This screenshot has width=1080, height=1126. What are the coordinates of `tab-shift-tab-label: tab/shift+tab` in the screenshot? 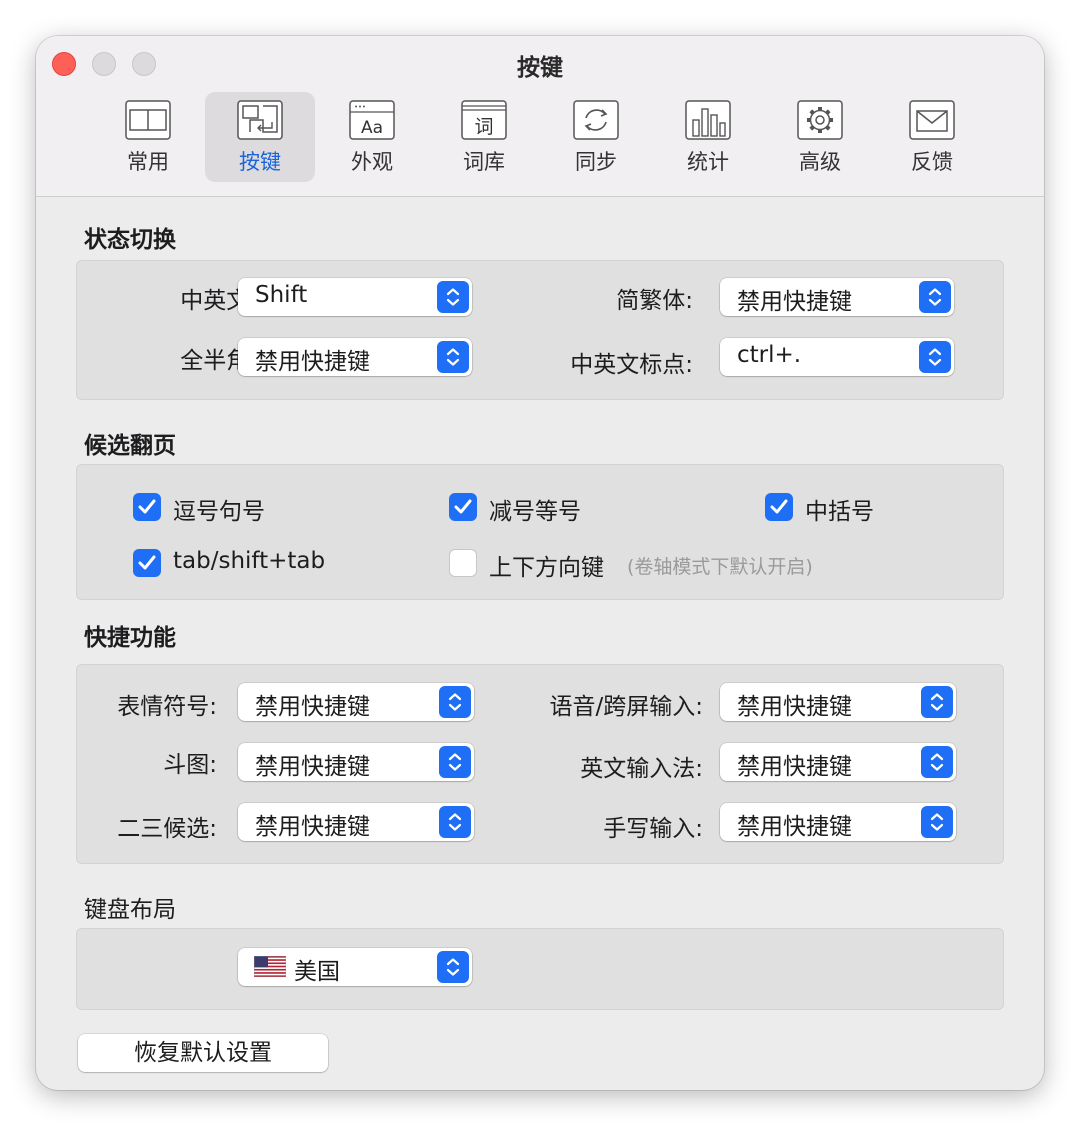 It's located at (249, 561).